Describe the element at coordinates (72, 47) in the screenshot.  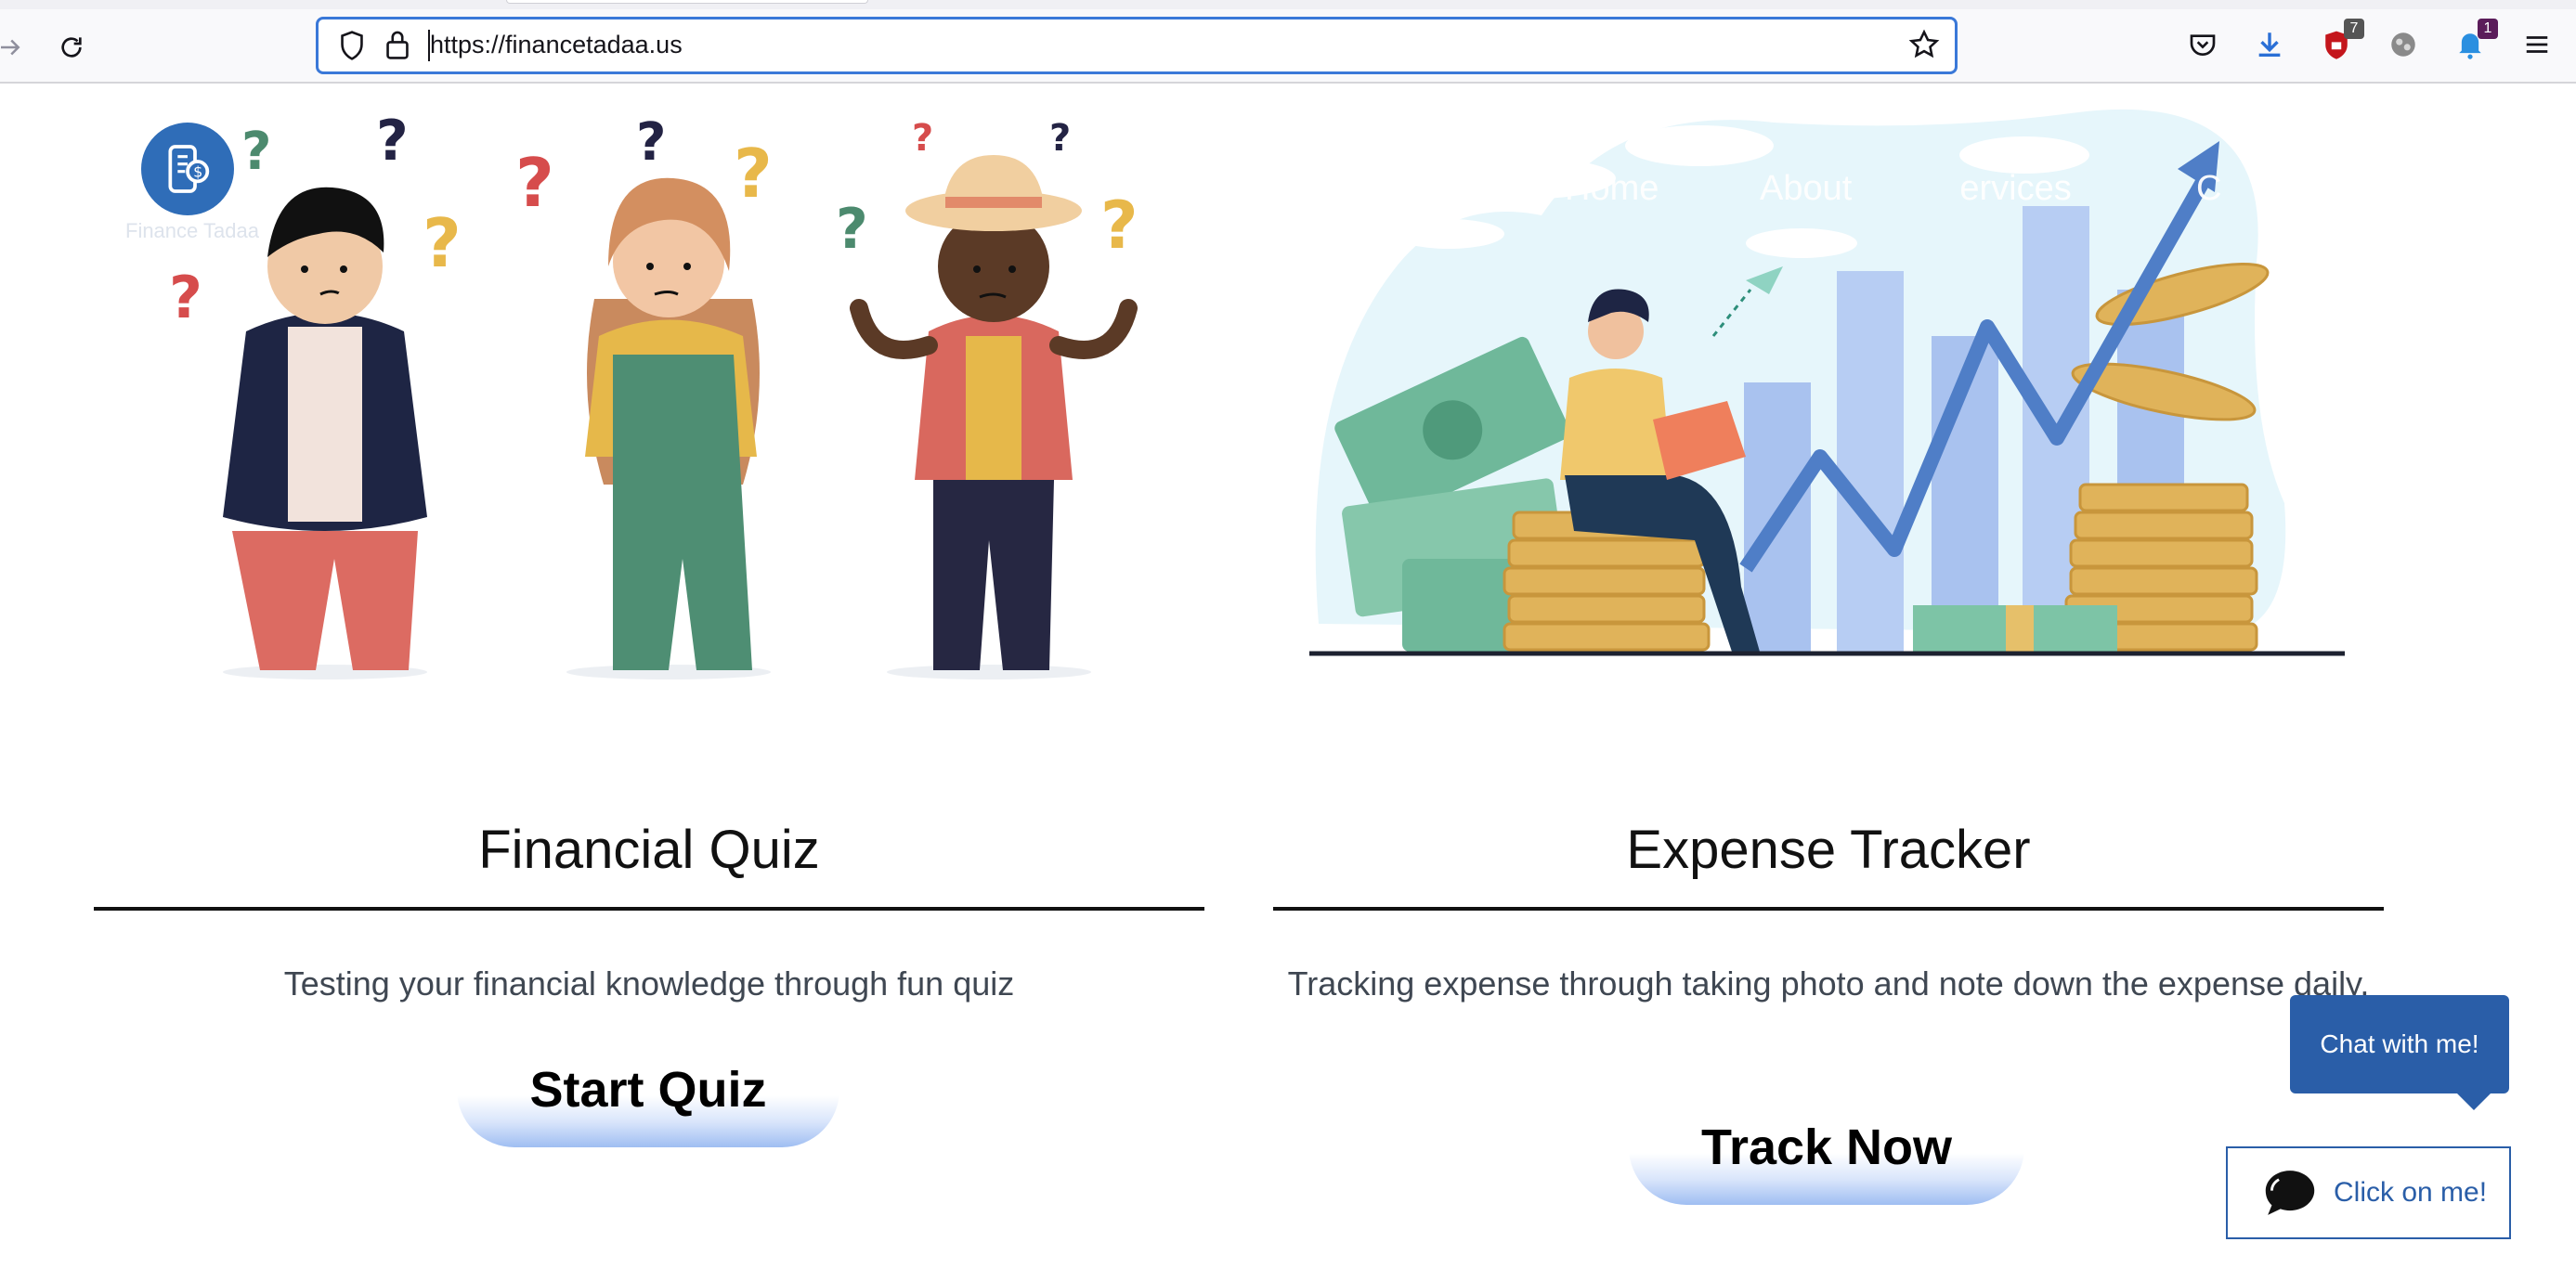
I see `reload-icon` at that location.